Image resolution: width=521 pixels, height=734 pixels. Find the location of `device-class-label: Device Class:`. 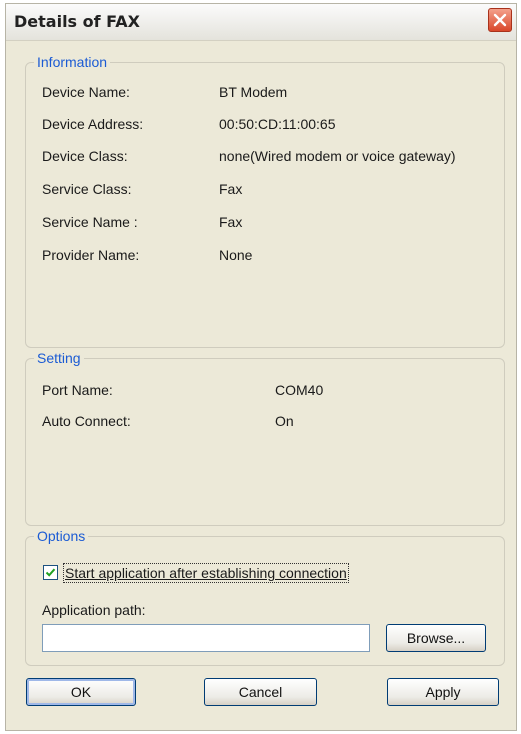

device-class-label: Device Class: is located at coordinates (85, 156).